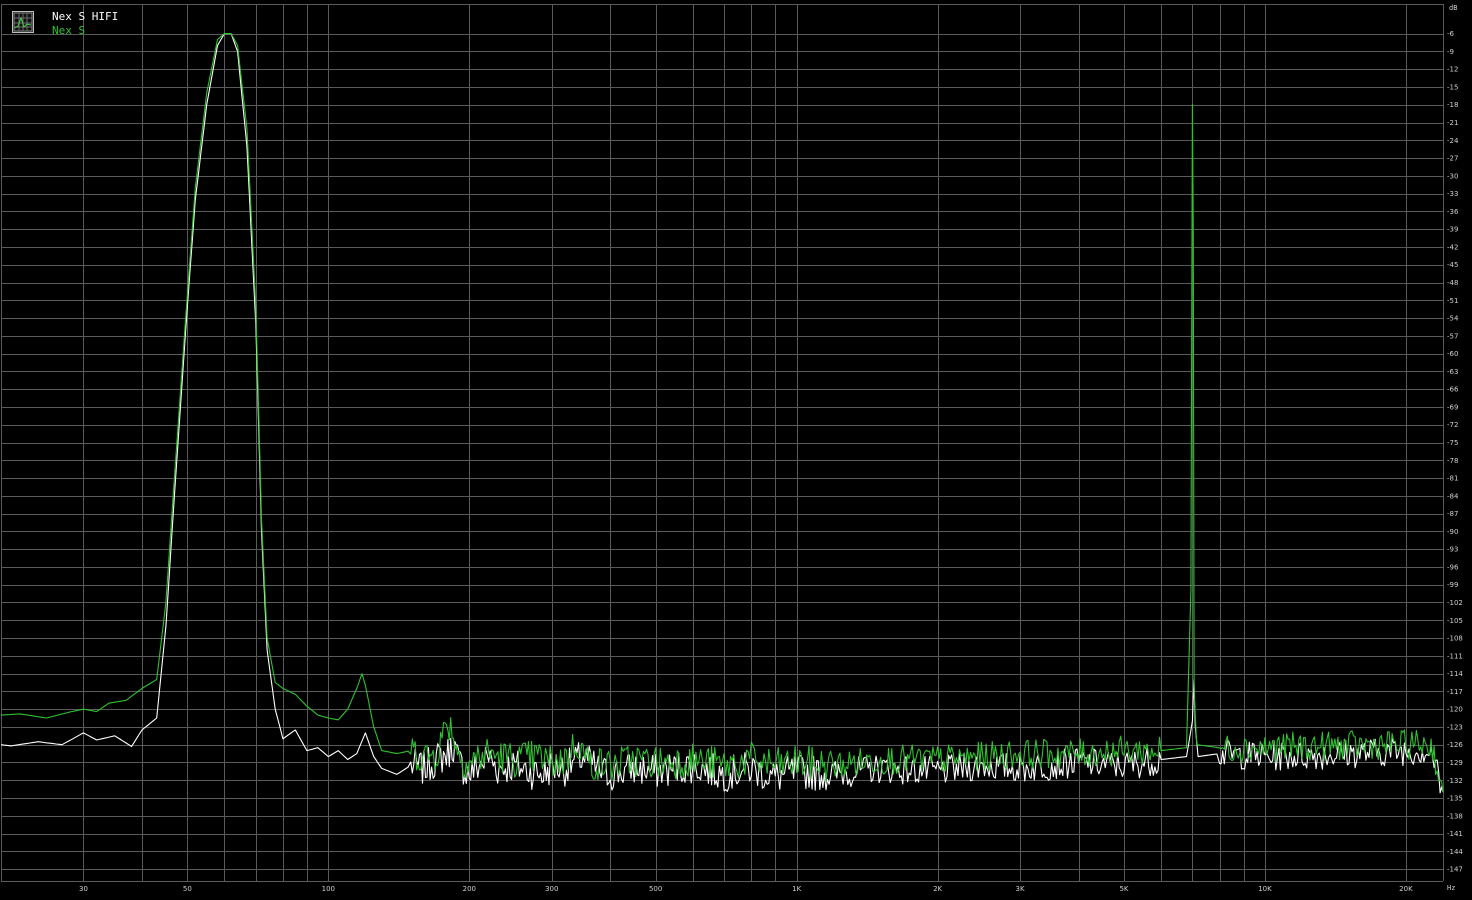 The height and width of the screenshot is (900, 1472). Describe the element at coordinates (1455, 692) in the screenshot. I see `y-tick-label: -117` at that location.